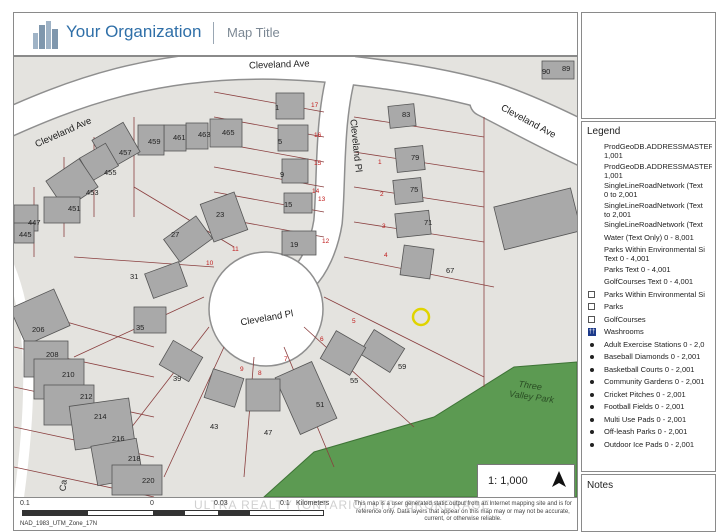 Image resolution: width=720 pixels, height=532 pixels. I want to click on legend-item: ProdGeoDB.ADDRESSMASTER 1,001, so click(649, 171).